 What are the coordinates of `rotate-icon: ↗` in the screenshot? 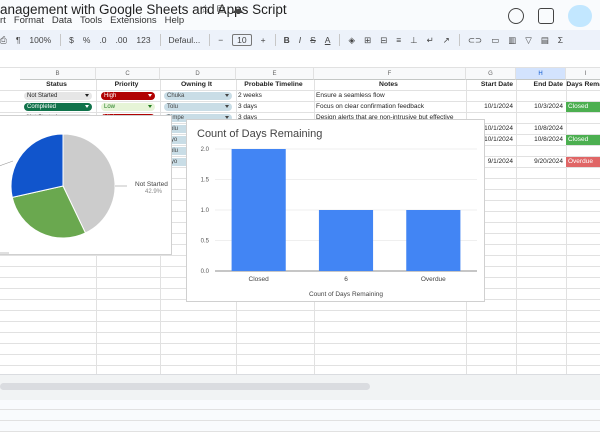 It's located at (446, 40).